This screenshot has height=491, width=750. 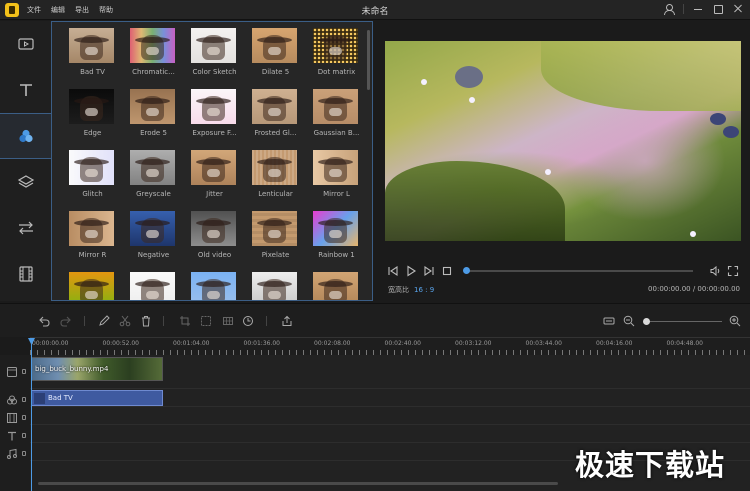 What do you see at coordinates (447, 271) in the screenshot?
I see `stop-icon` at bounding box center [447, 271].